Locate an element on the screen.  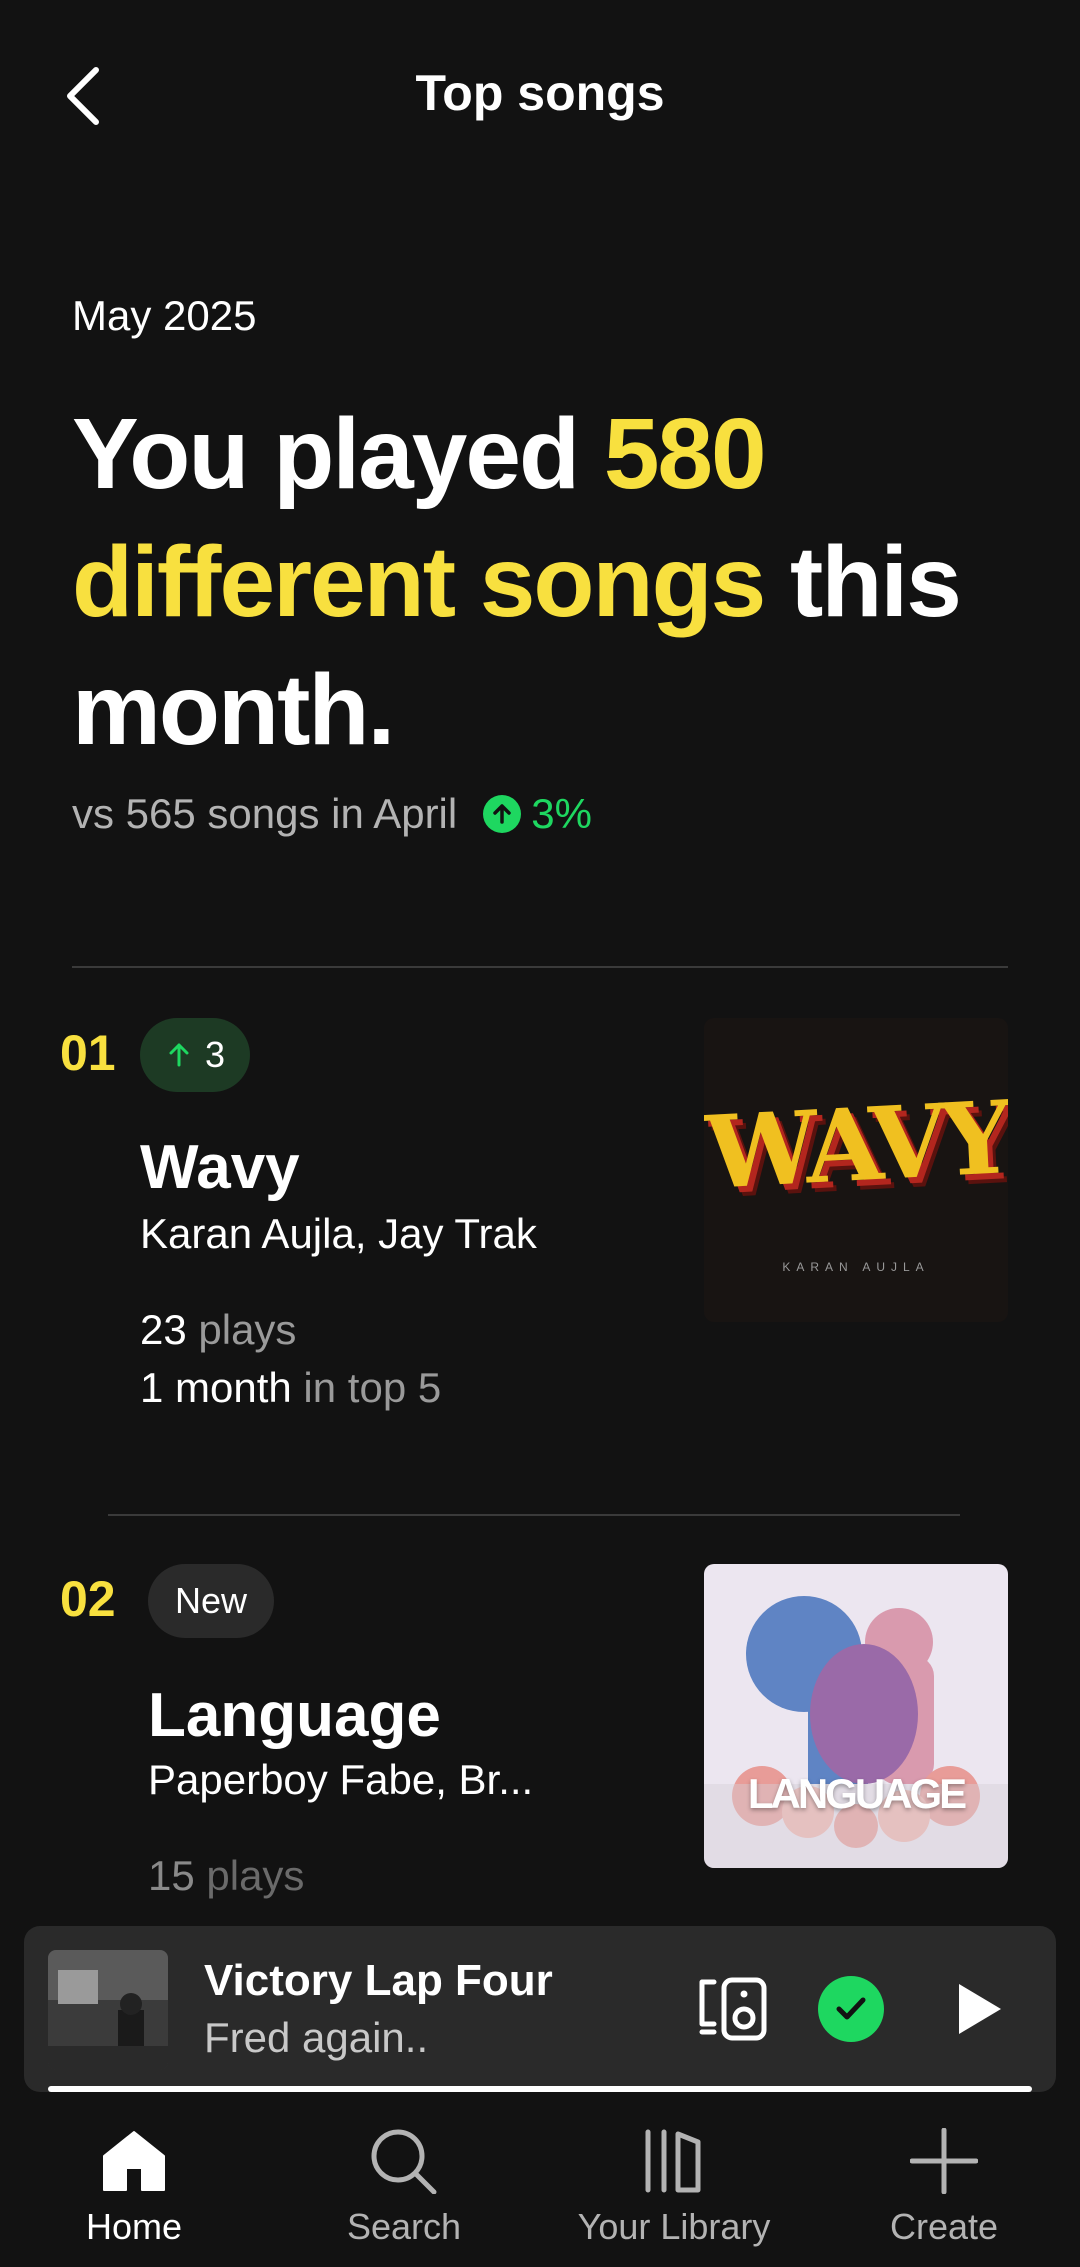
plus-icon is located at coordinates (944, 2161).